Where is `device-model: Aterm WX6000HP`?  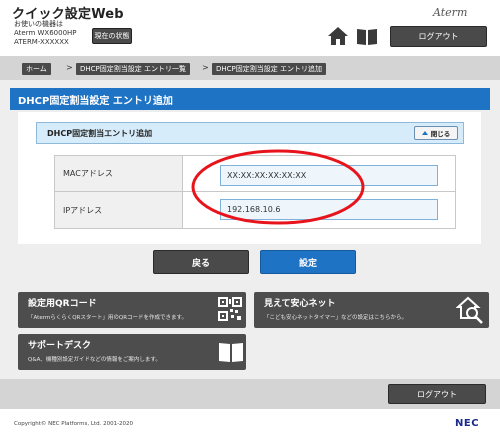 device-model: Aterm WX6000HP is located at coordinates (45, 33).